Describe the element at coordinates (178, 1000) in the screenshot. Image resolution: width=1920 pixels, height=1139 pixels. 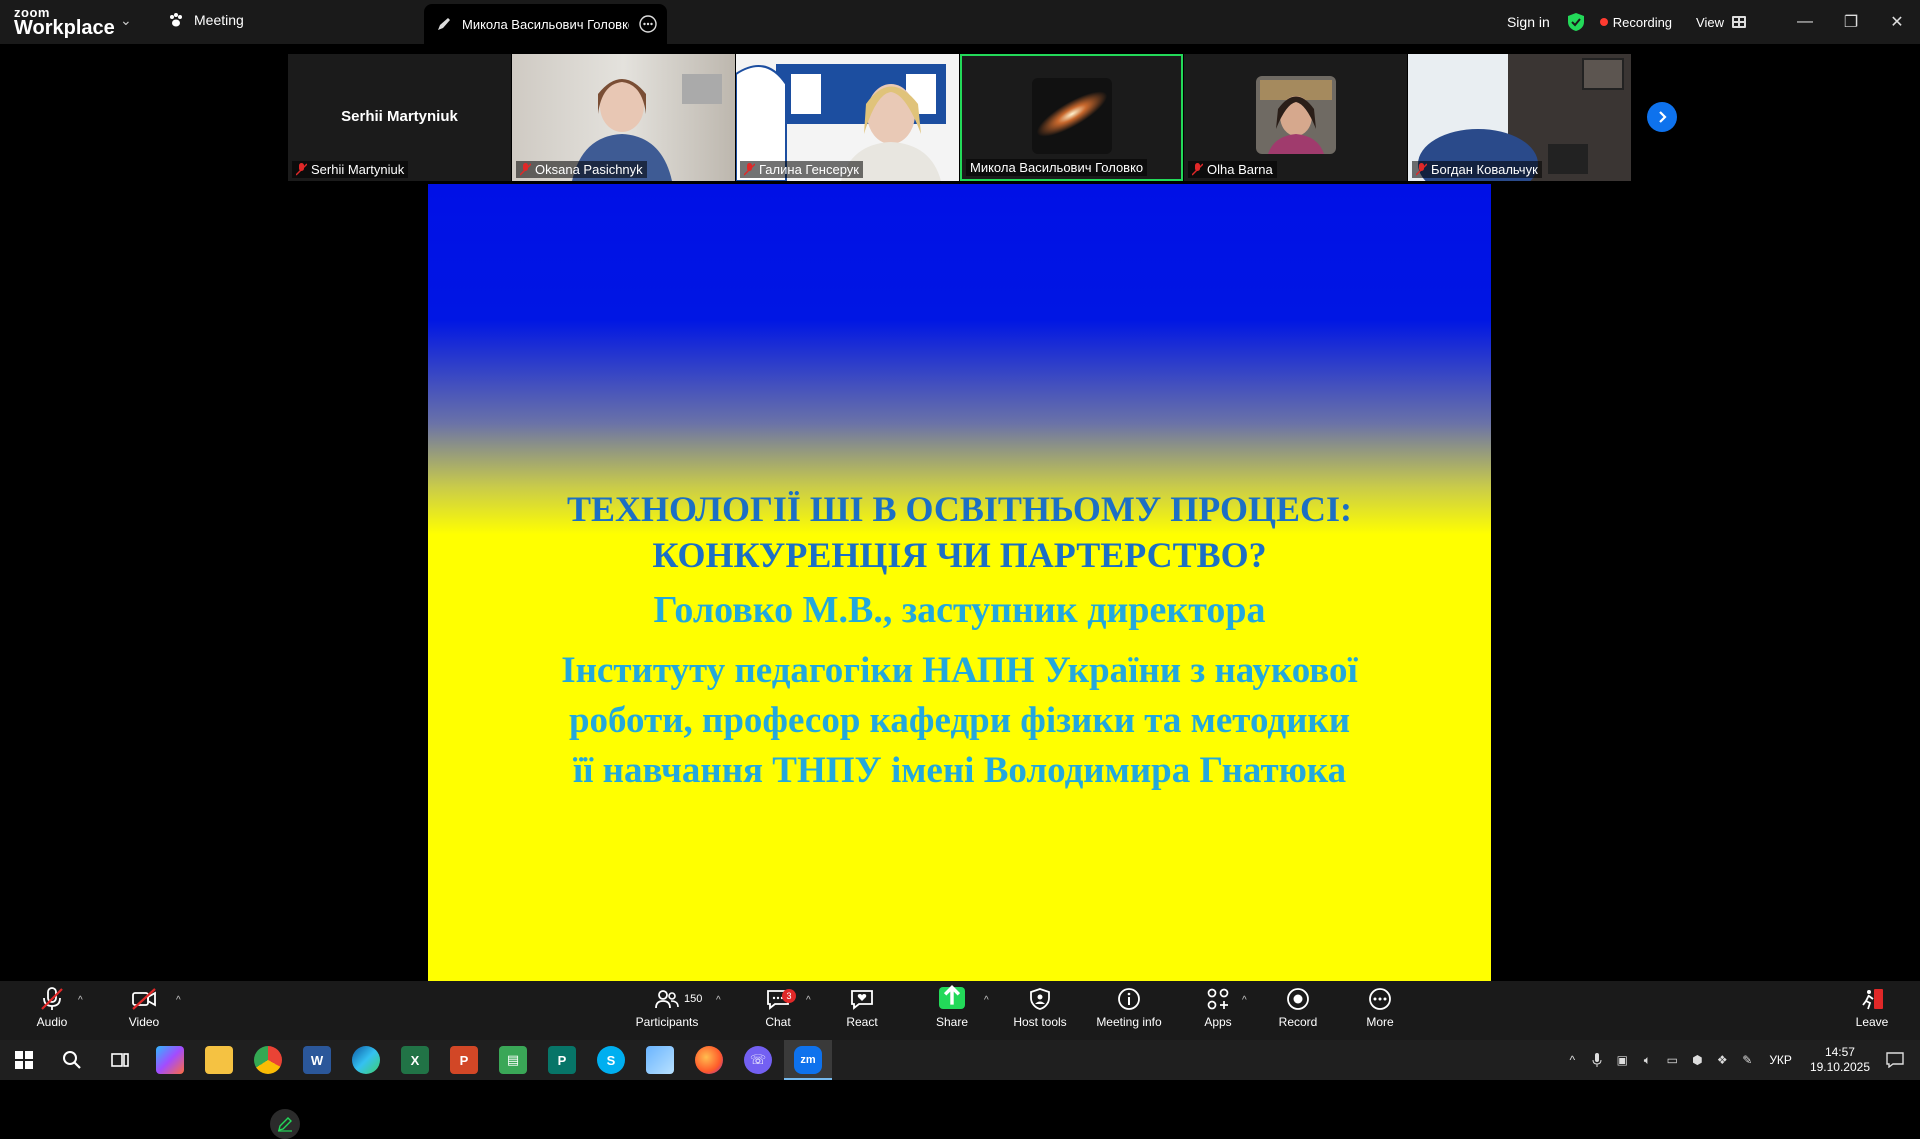
I see `video-options-caret-icon: ^` at that location.